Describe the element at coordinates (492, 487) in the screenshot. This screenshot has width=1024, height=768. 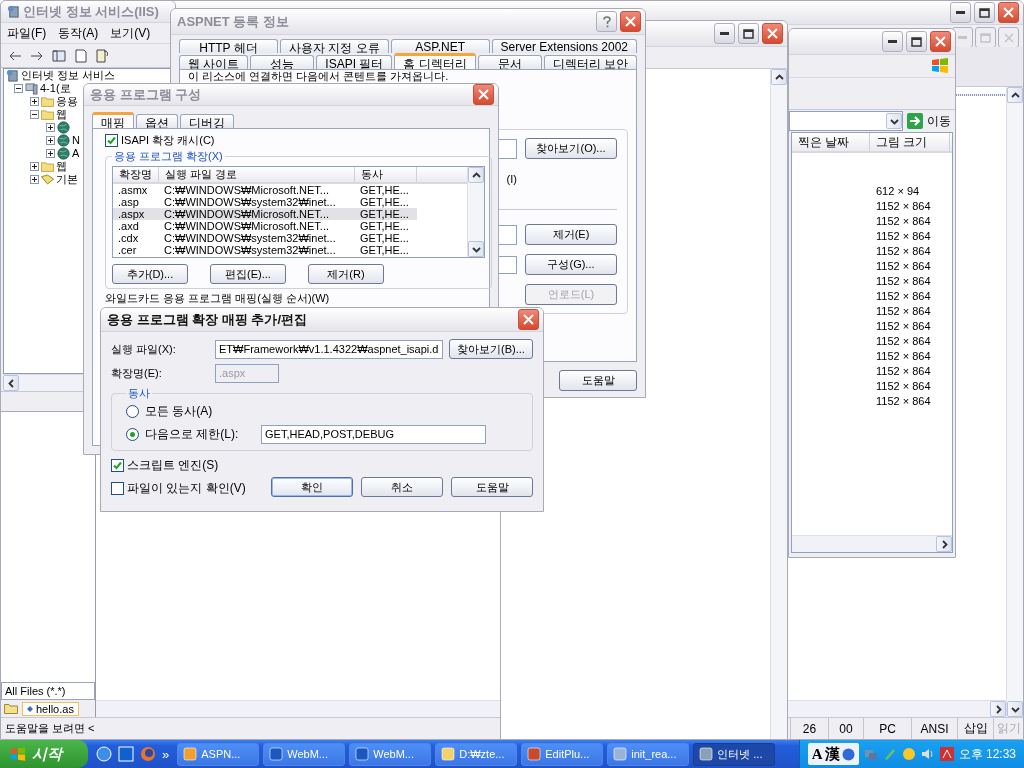
I see `dialog-button: 도움말` at that location.